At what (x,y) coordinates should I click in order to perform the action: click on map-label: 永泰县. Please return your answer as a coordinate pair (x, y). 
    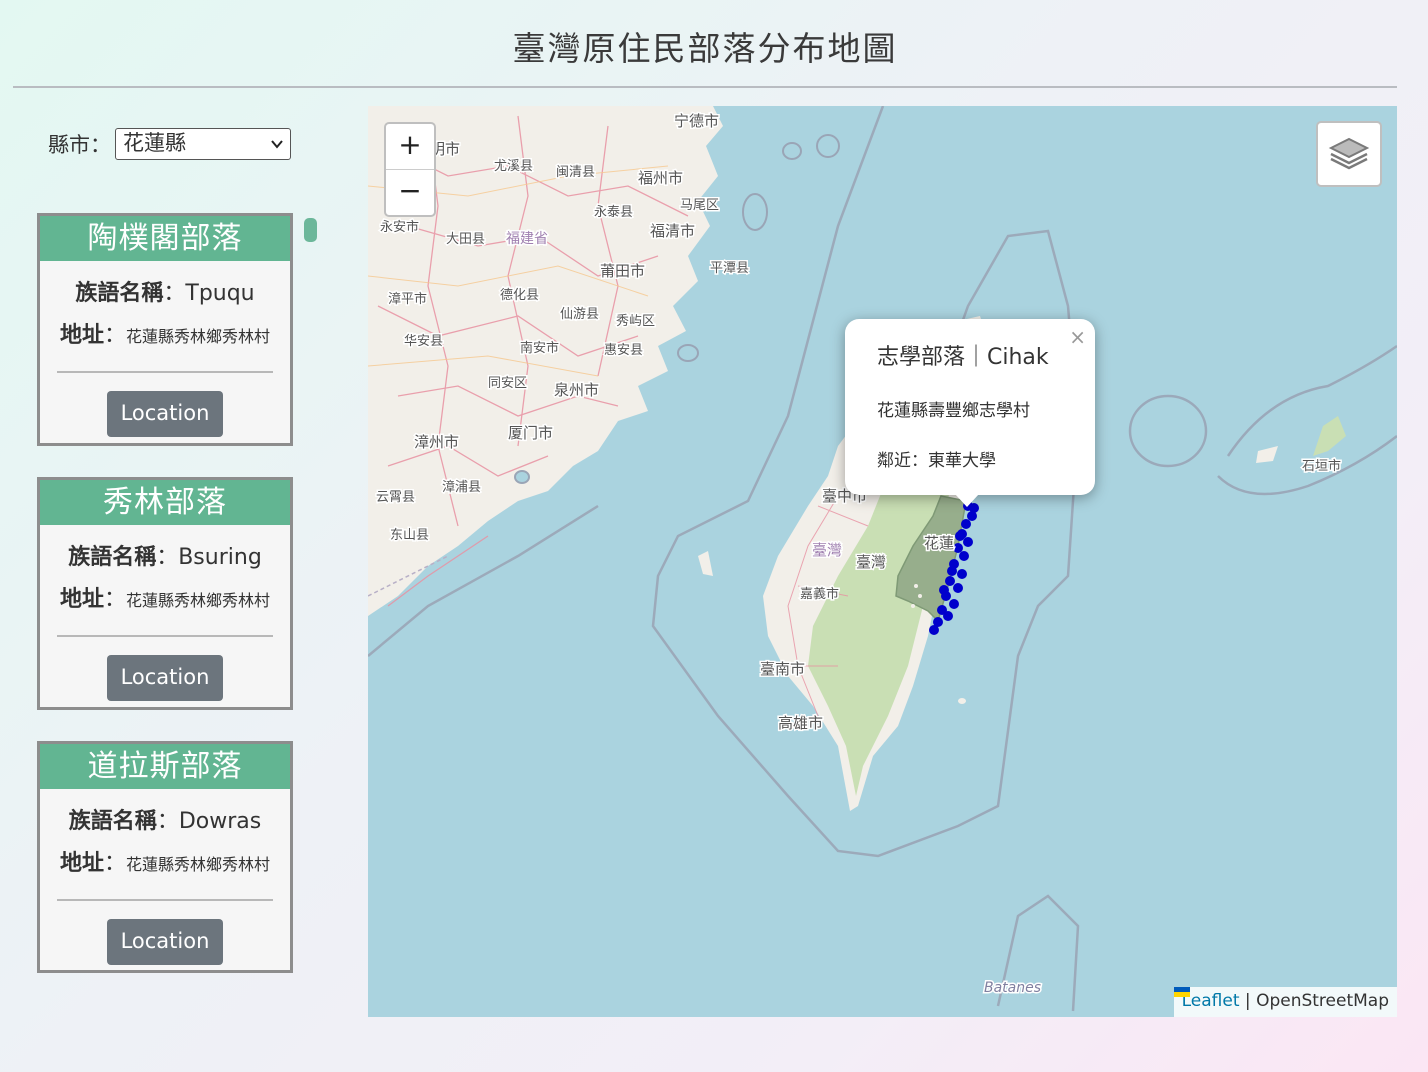
    Looking at the image, I should click on (613, 212).